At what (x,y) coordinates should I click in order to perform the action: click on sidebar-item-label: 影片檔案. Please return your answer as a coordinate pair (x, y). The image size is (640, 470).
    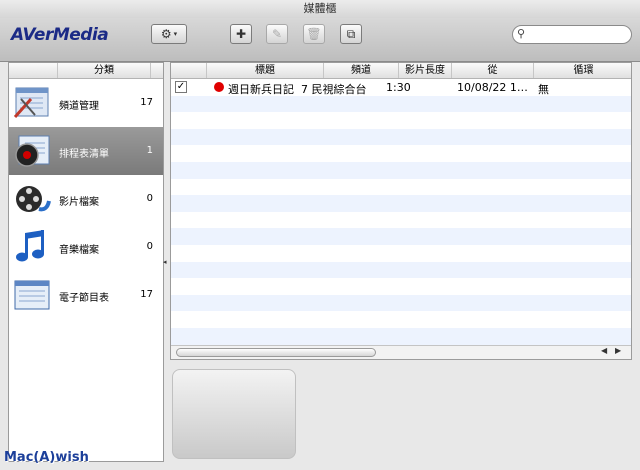
    Looking at the image, I should click on (79, 202).